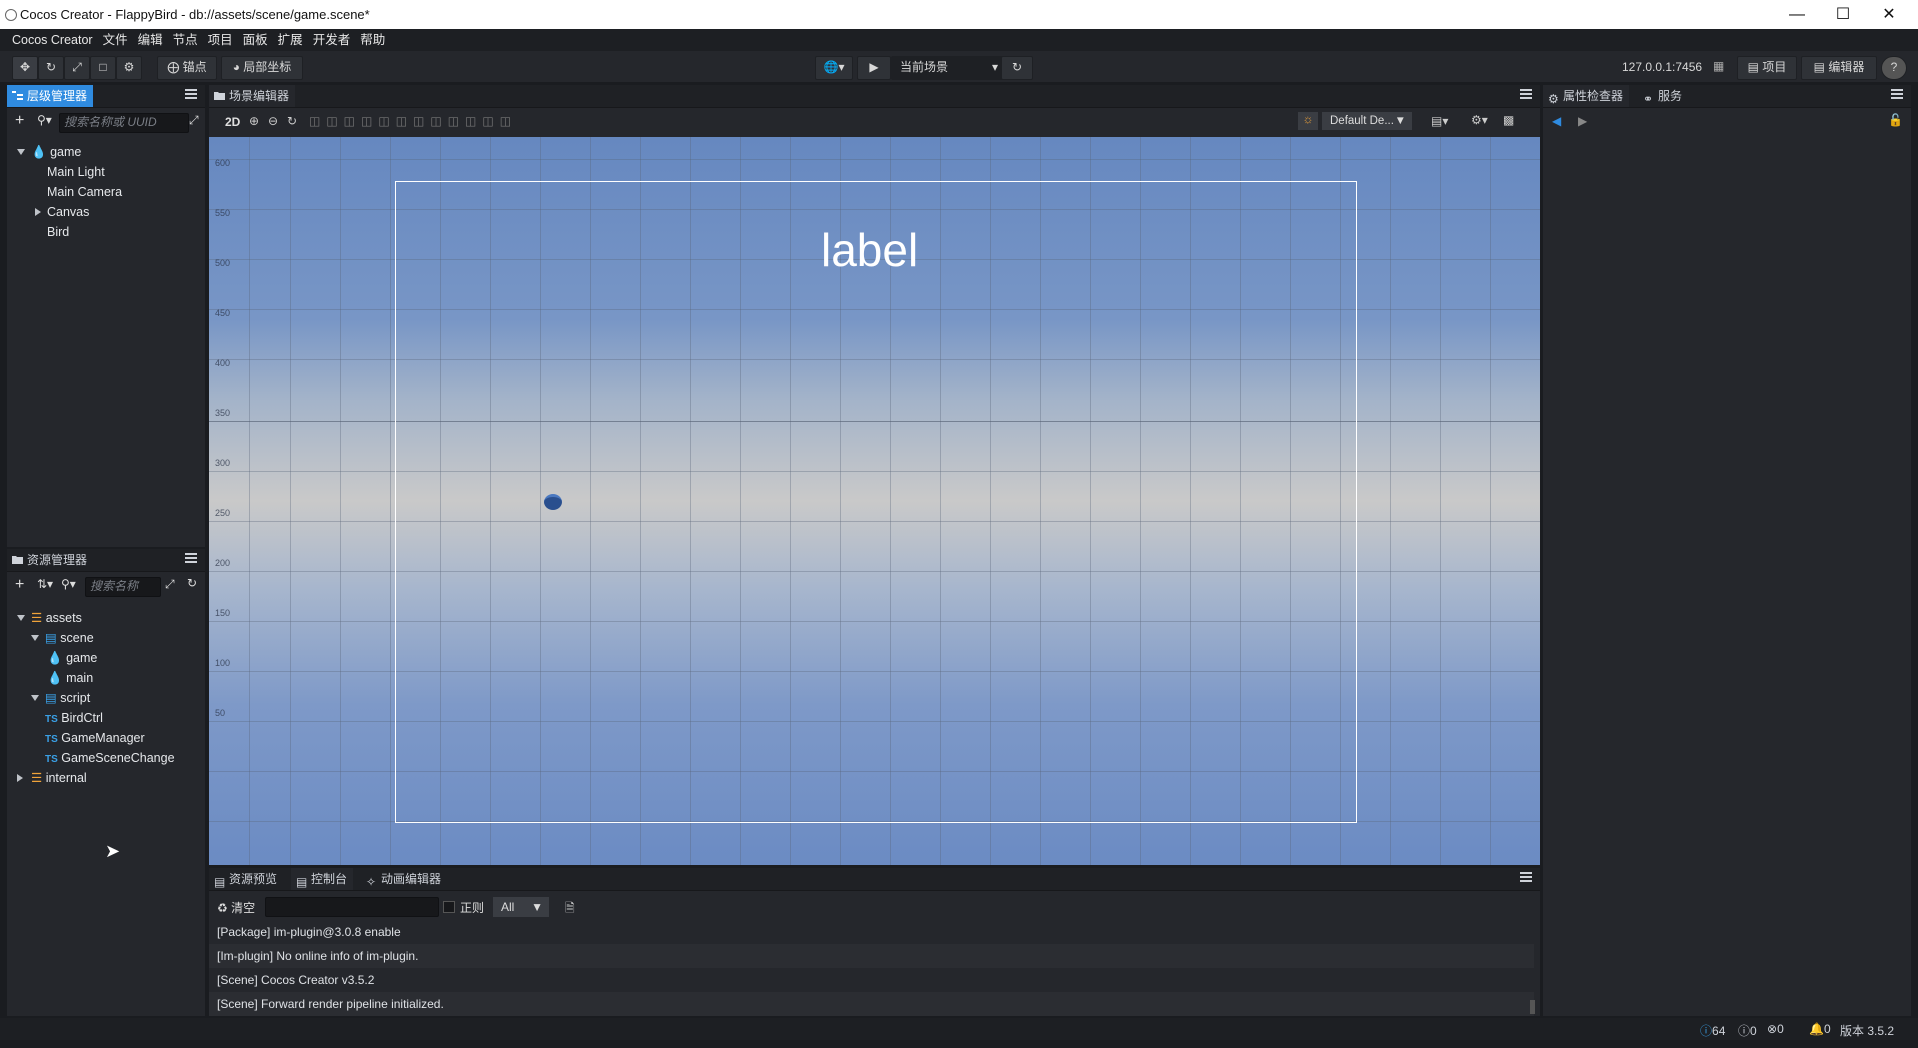  I want to click on log-level-select: All ▼, so click(521, 907).